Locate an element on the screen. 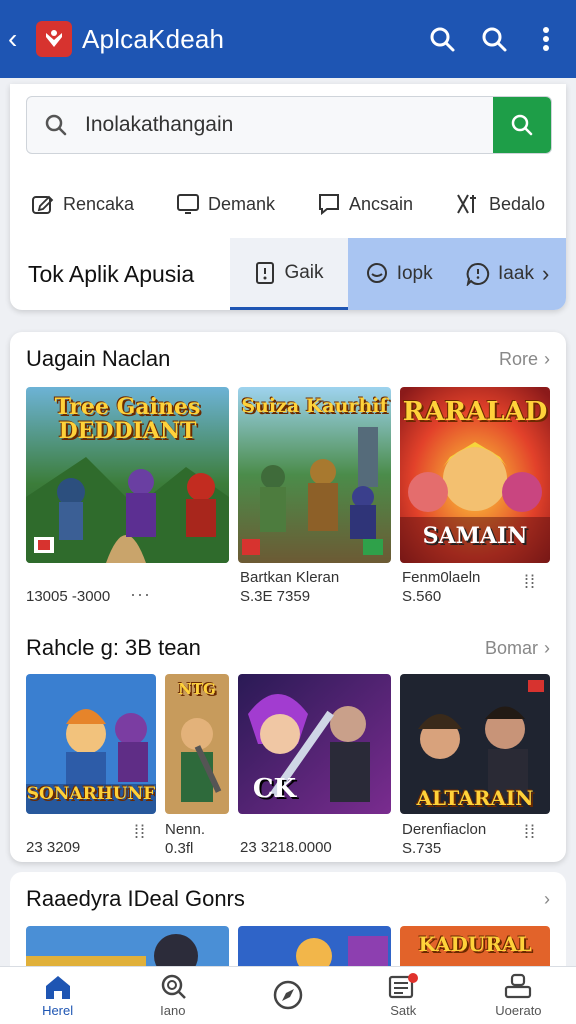  tab-iopk: Iopk is located at coordinates (399, 274).